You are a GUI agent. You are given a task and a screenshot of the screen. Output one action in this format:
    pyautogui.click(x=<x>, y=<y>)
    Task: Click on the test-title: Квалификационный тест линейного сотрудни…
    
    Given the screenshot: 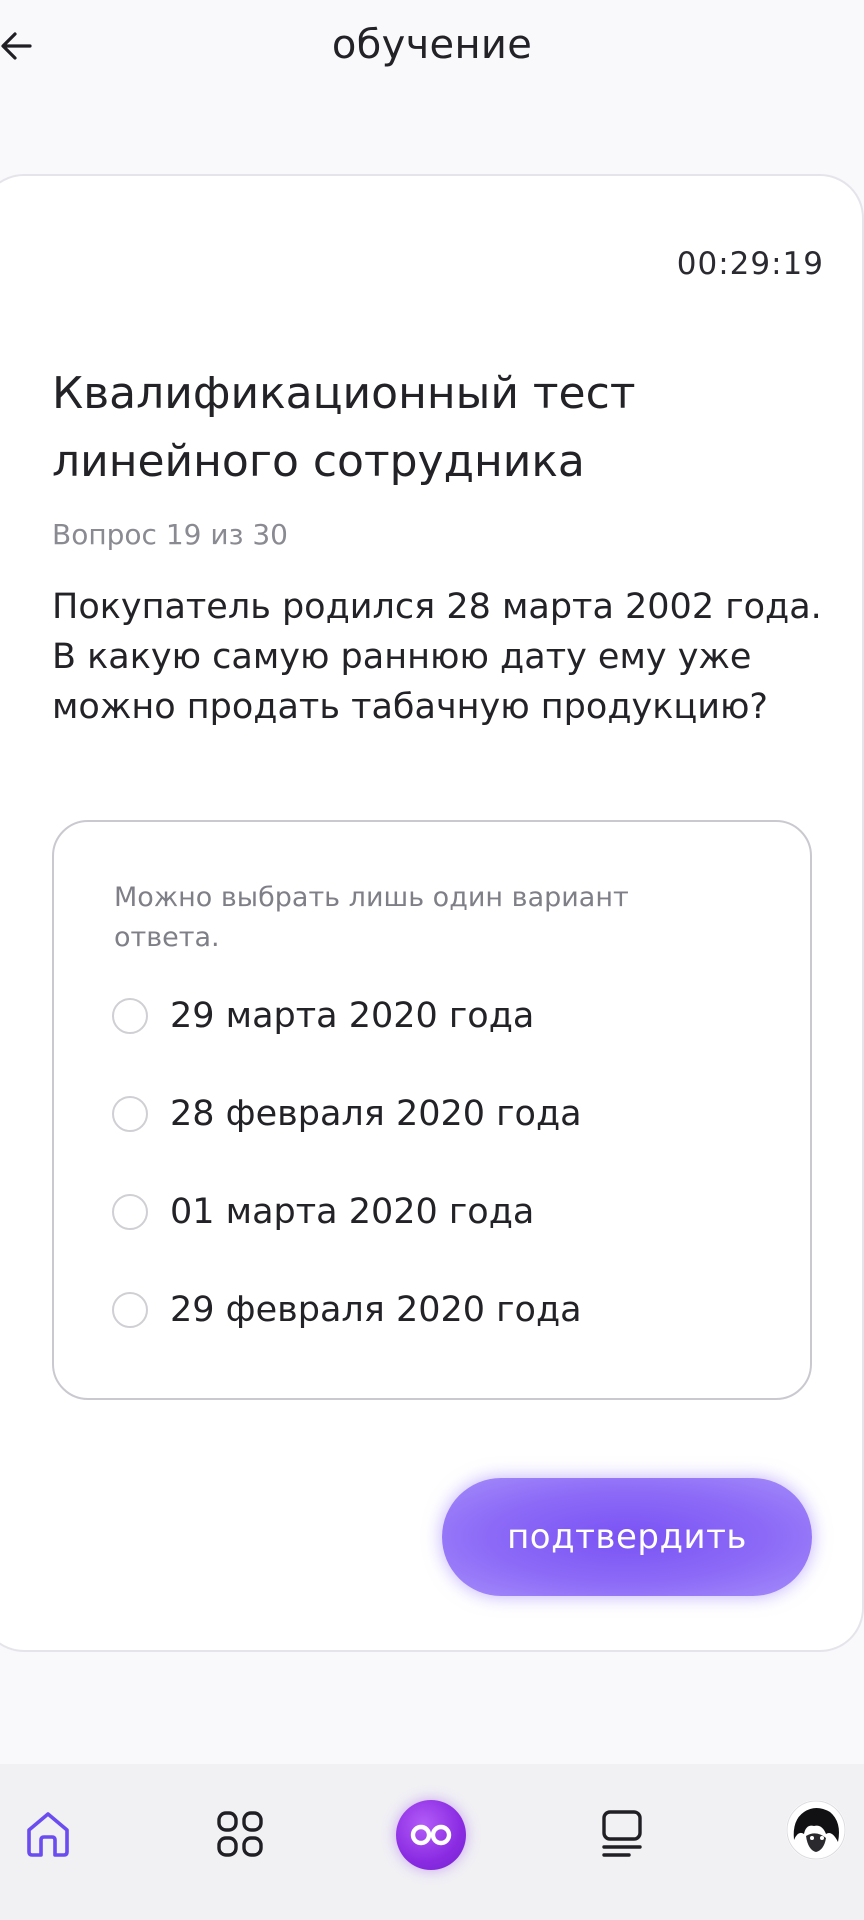 What is the action you would take?
    pyautogui.click(x=344, y=427)
    